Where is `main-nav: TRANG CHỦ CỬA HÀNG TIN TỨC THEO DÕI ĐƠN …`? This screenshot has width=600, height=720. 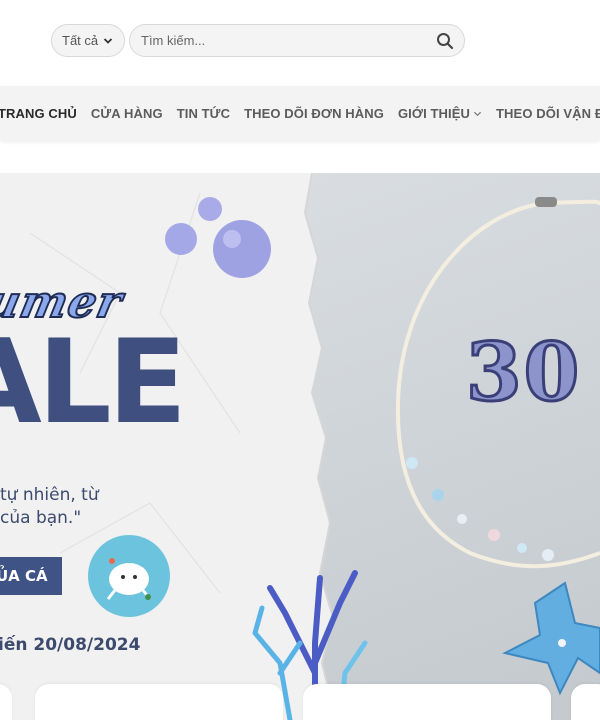
main-nav: TRANG CHỦ CỬA HÀNG TIN TỨC THEO DÕI ĐƠN … is located at coordinates (300, 113).